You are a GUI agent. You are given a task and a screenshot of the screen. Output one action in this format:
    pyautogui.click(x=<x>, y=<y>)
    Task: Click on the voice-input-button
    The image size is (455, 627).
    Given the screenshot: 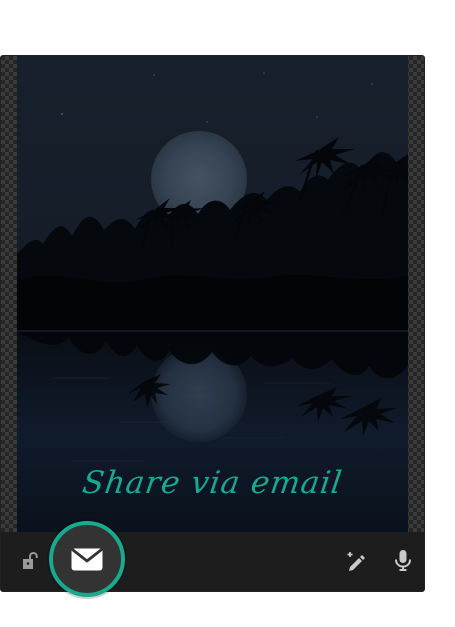 What is the action you would take?
    pyautogui.click(x=402, y=560)
    